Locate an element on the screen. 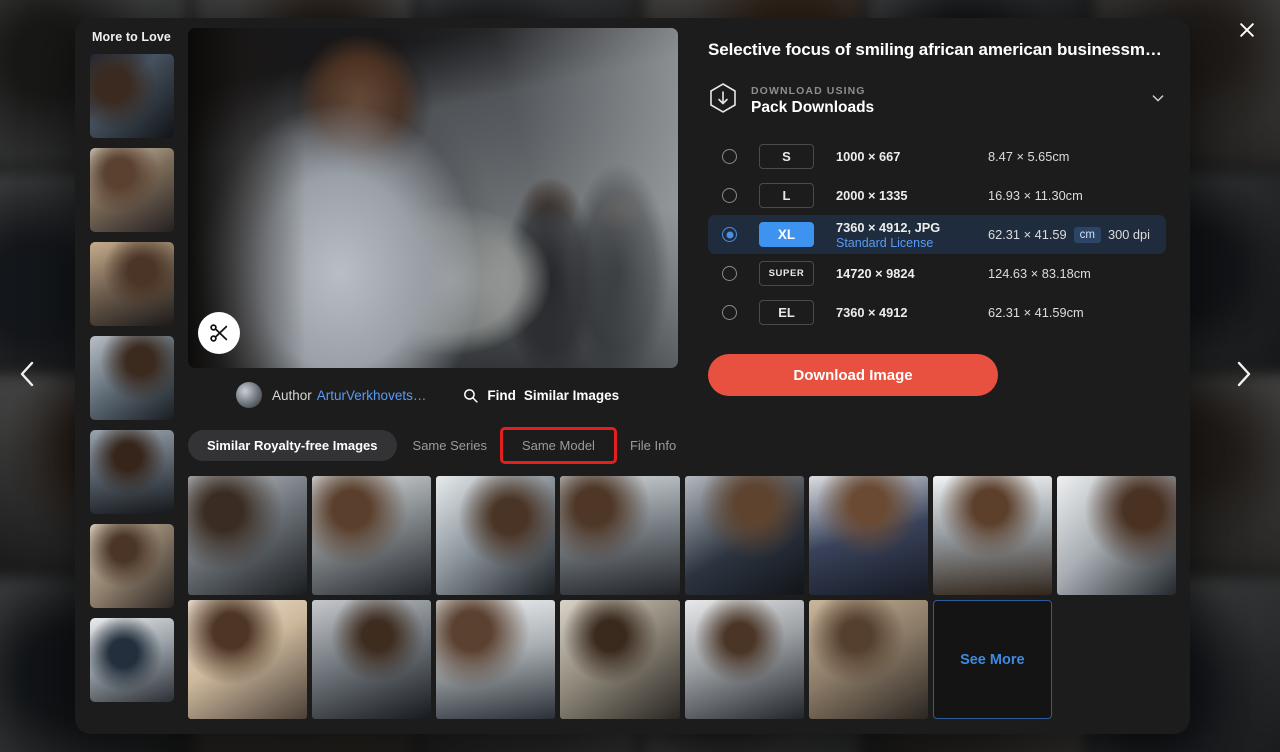 This screenshot has width=1280, height=752. radio-l is located at coordinates (729, 195).